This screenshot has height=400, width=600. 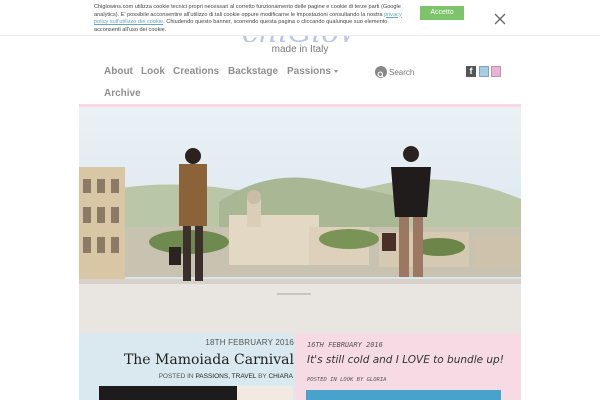 What do you see at coordinates (196, 71) in the screenshot?
I see `nav-item-creations: Creations` at bounding box center [196, 71].